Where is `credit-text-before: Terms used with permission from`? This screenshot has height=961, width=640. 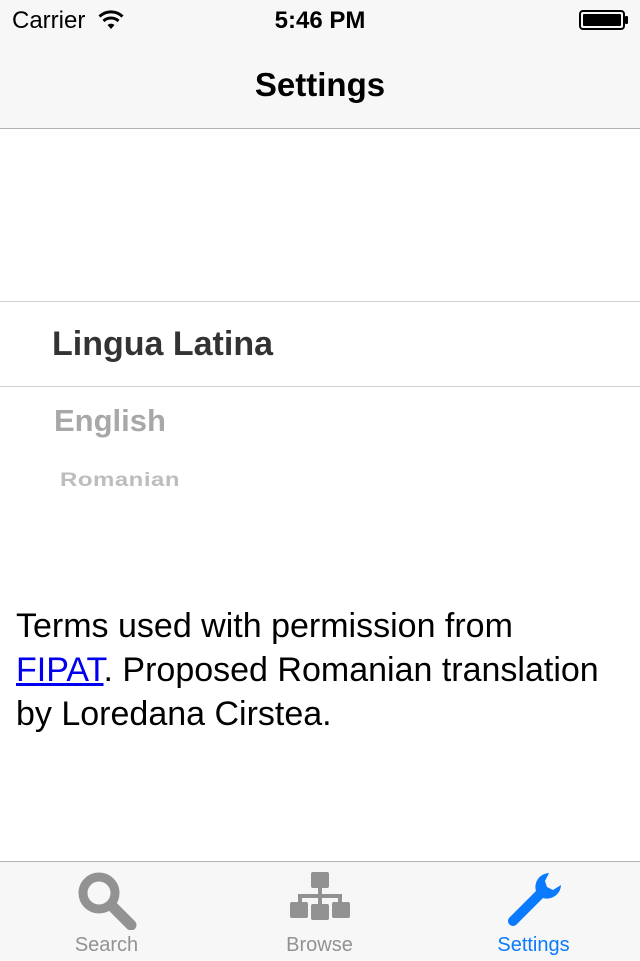 credit-text-before: Terms used with permission from is located at coordinates (264, 626).